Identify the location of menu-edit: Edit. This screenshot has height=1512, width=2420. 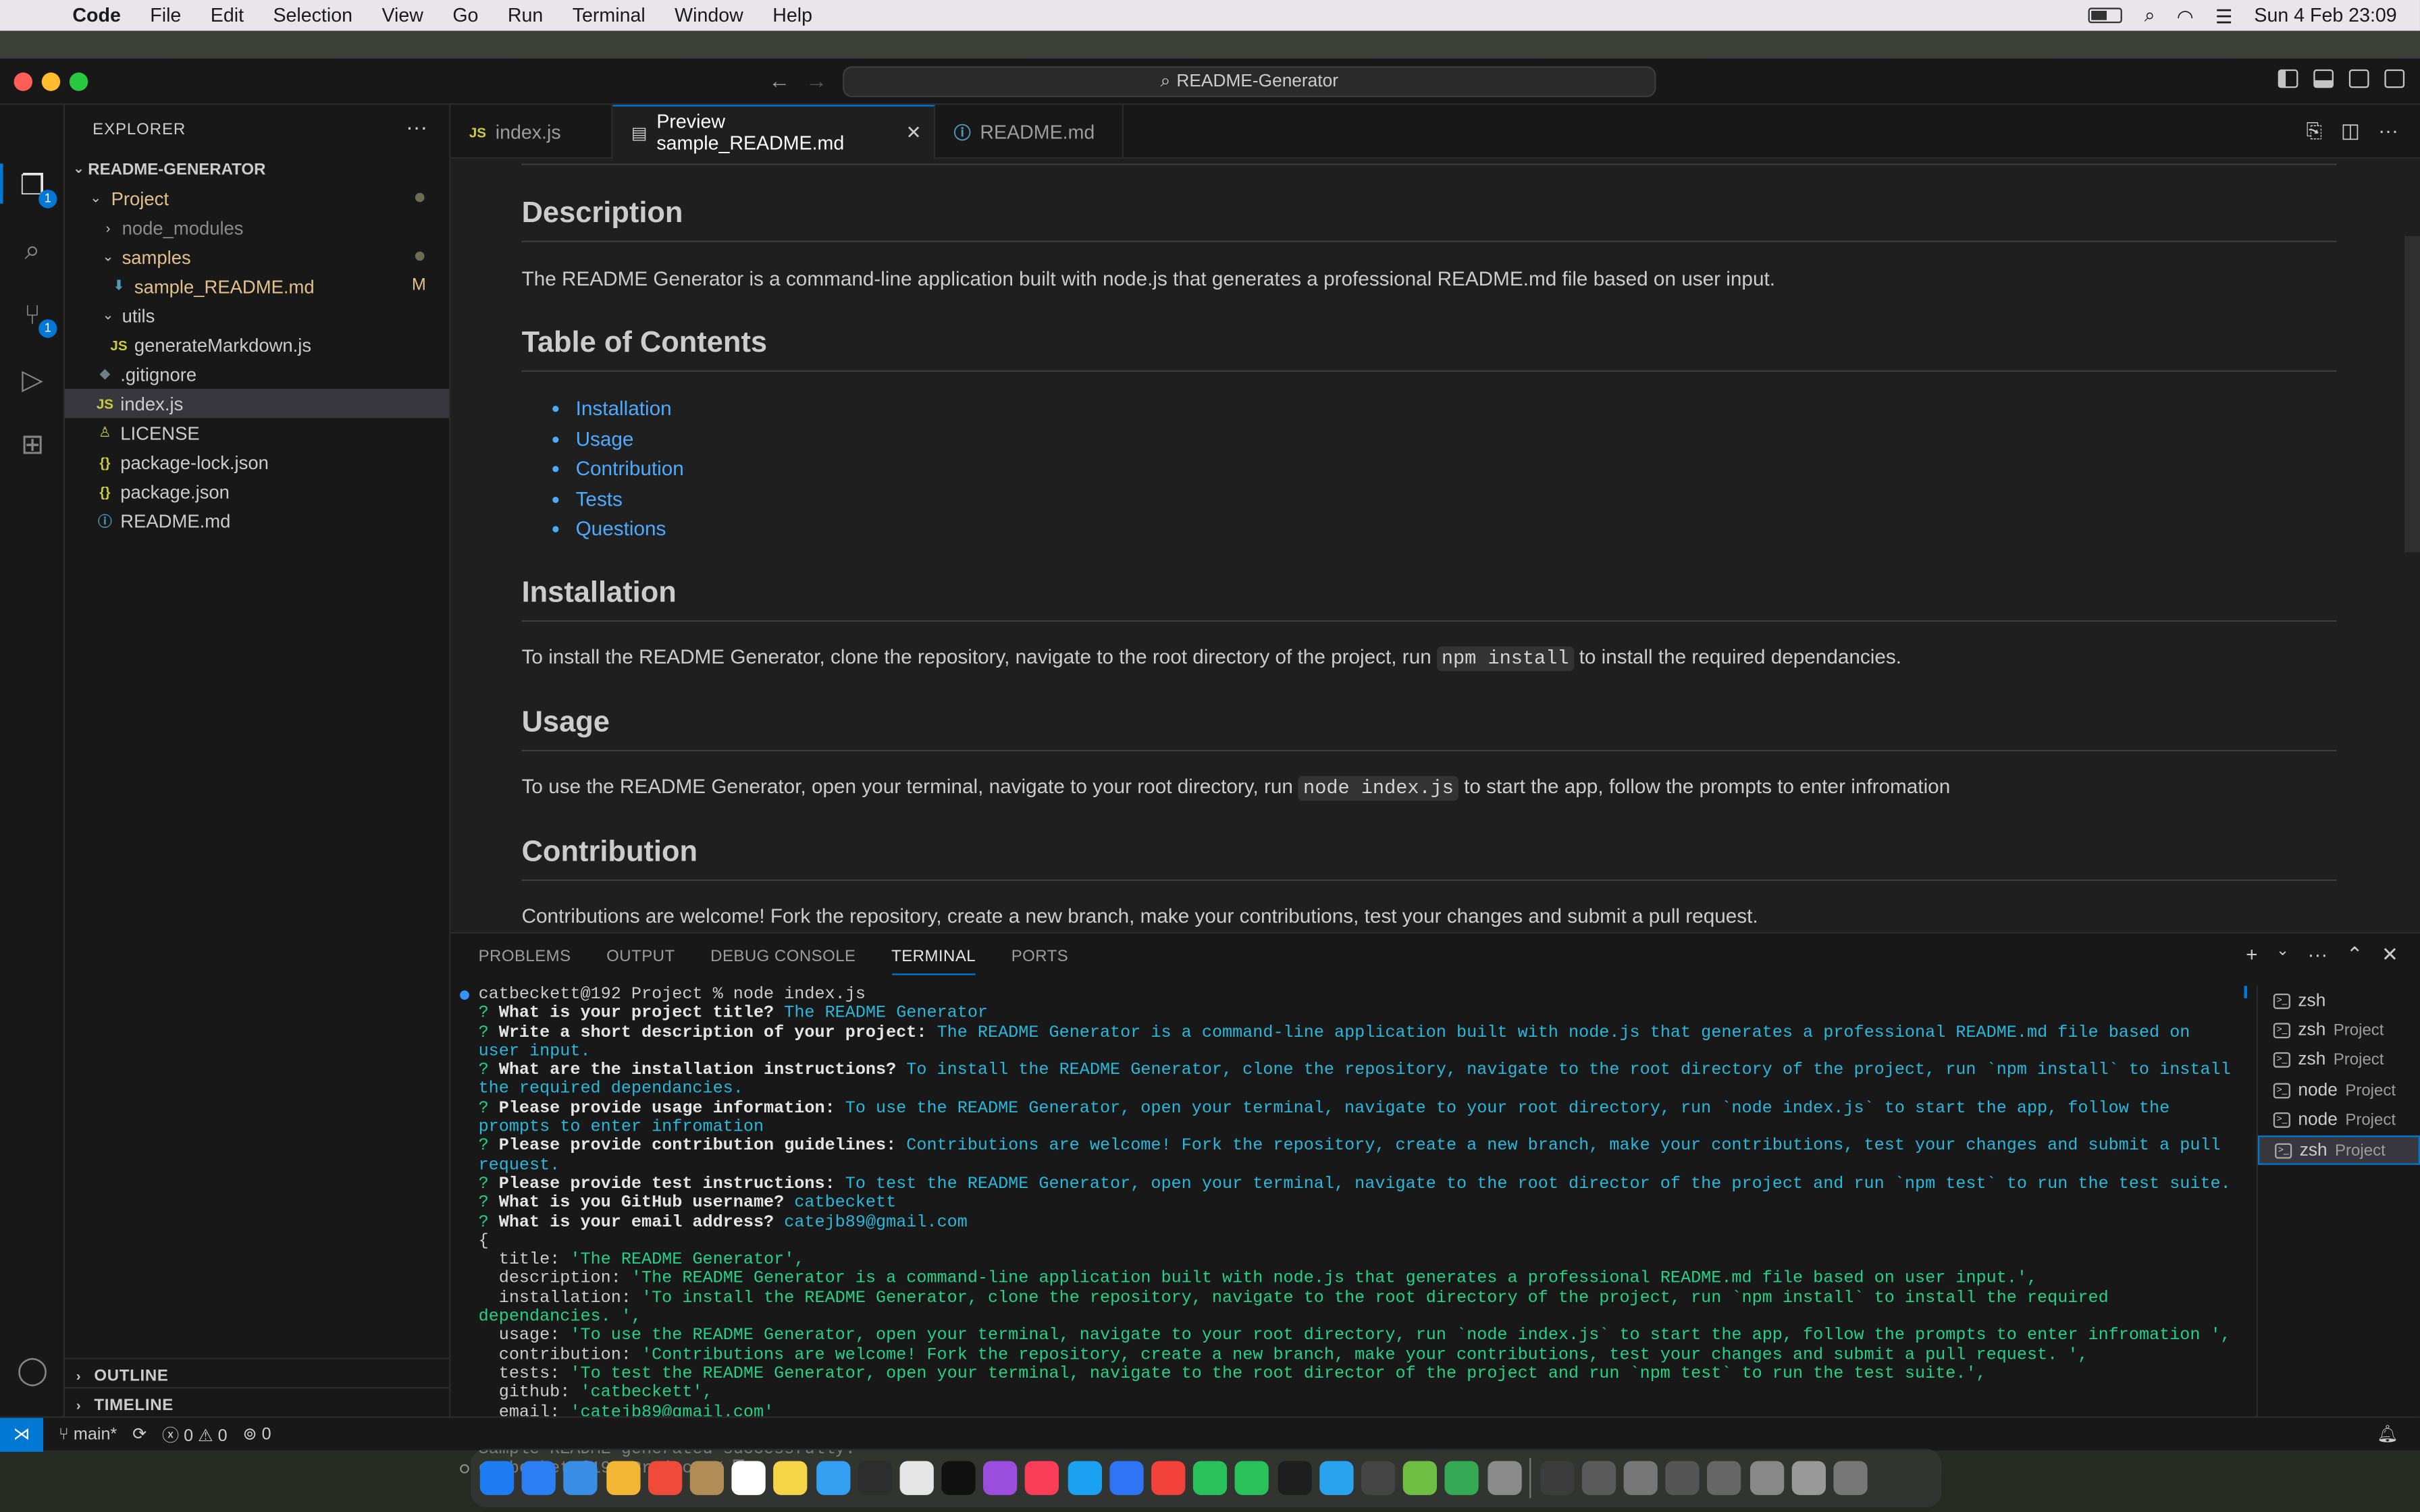
(227, 15).